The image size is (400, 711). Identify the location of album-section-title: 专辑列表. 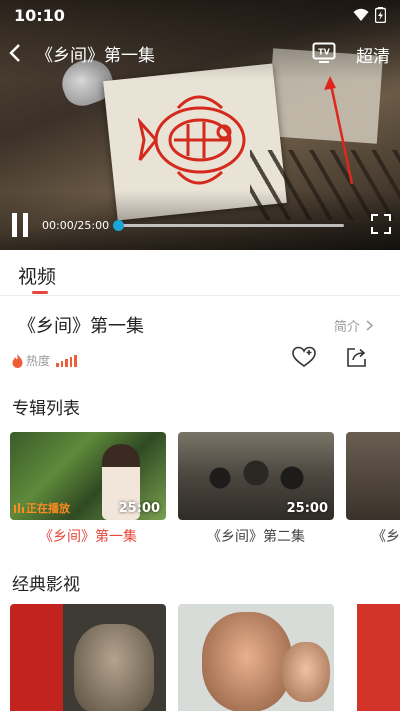
(46, 409).